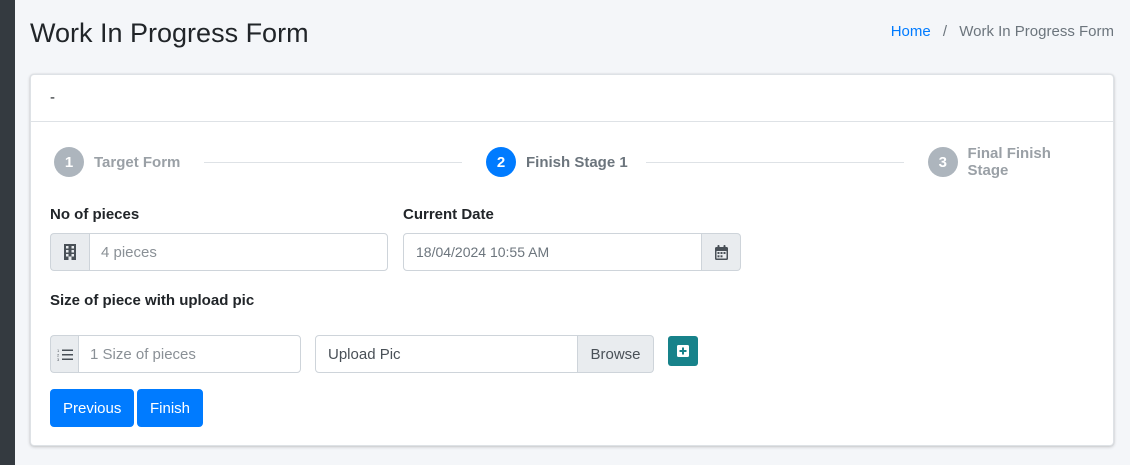 This screenshot has height=465, width=1130. What do you see at coordinates (572, 98) in the screenshot?
I see `card-header: -` at bounding box center [572, 98].